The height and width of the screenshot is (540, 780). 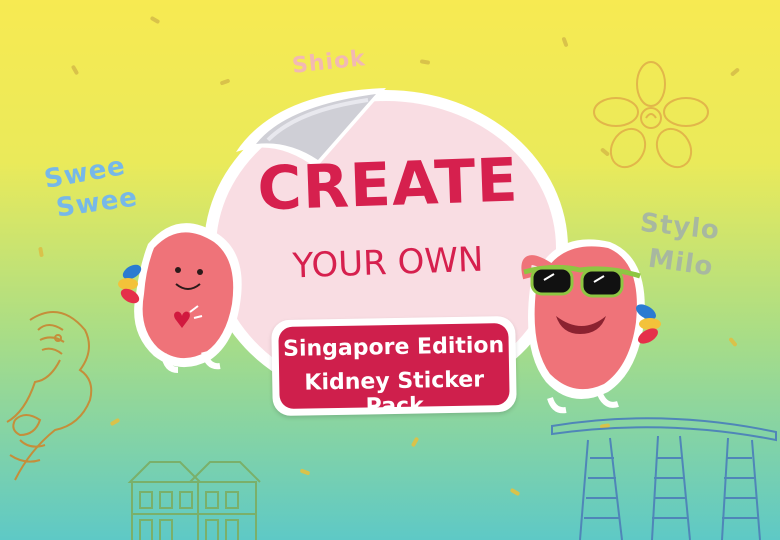 I want to click on orchid-icon, so click(x=651, y=115).